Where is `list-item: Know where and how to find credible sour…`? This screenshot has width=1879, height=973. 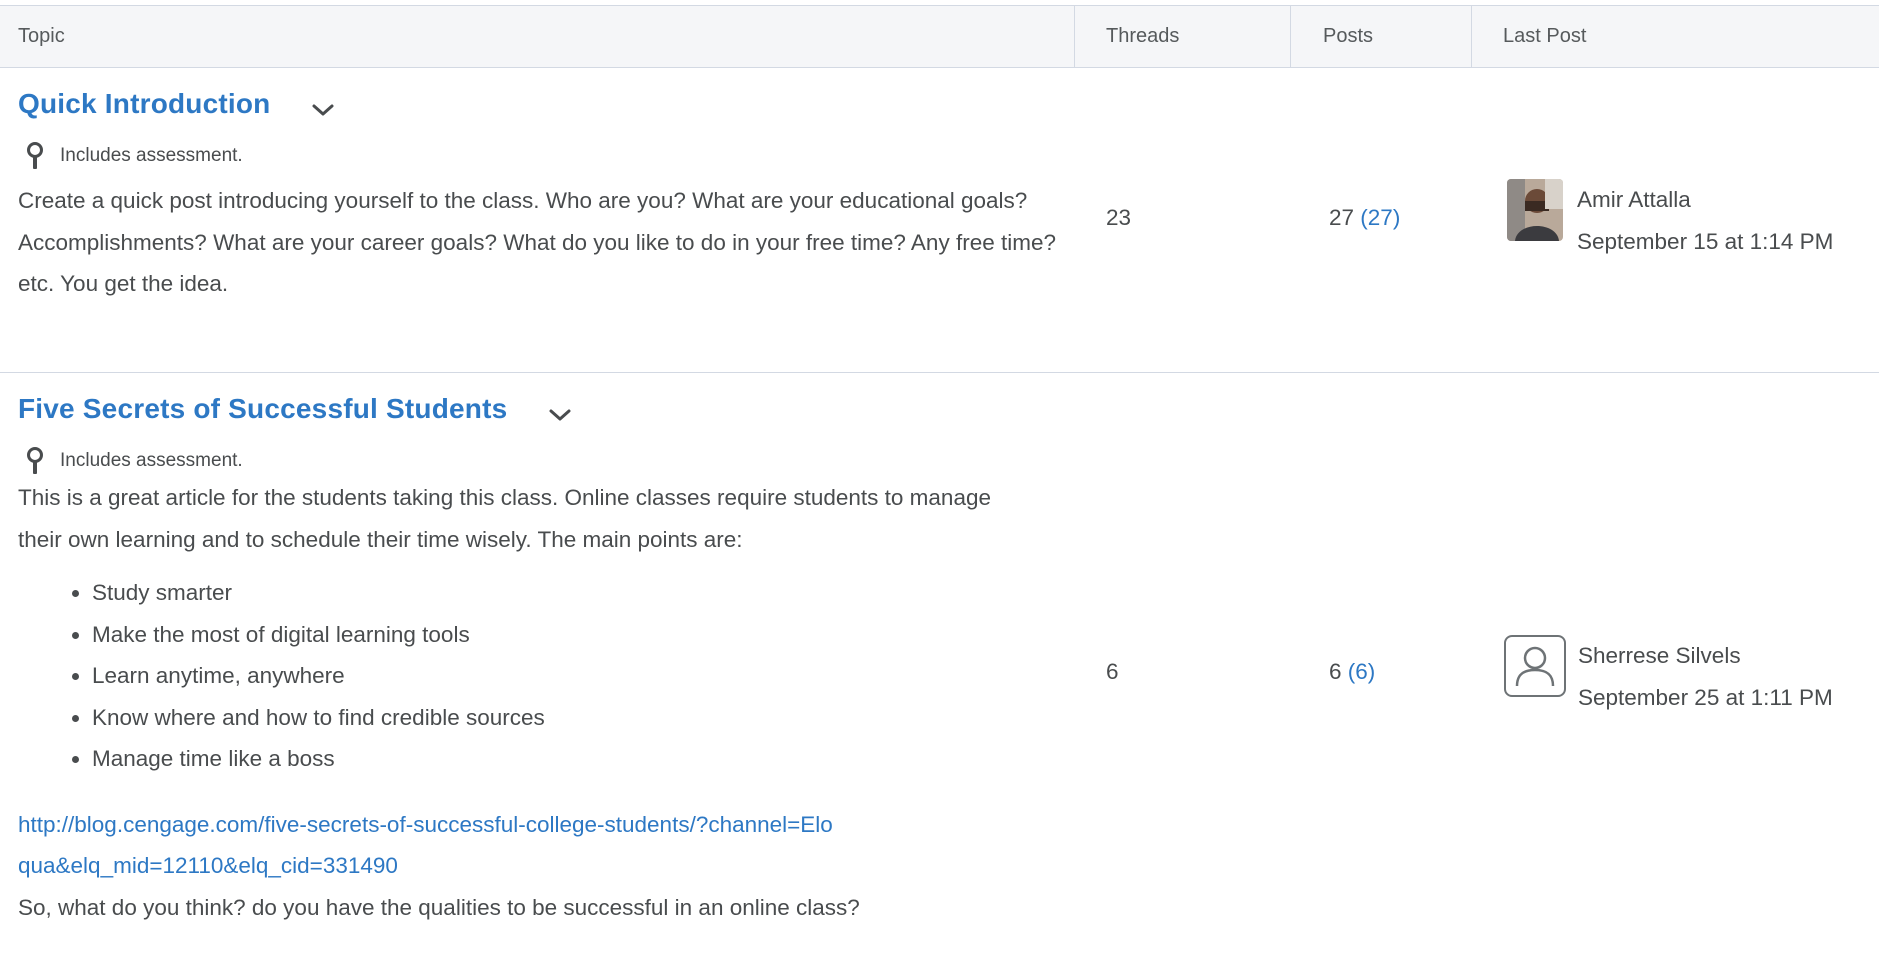
list-item: Know where and how to find credible sour… is located at coordinates (583, 718).